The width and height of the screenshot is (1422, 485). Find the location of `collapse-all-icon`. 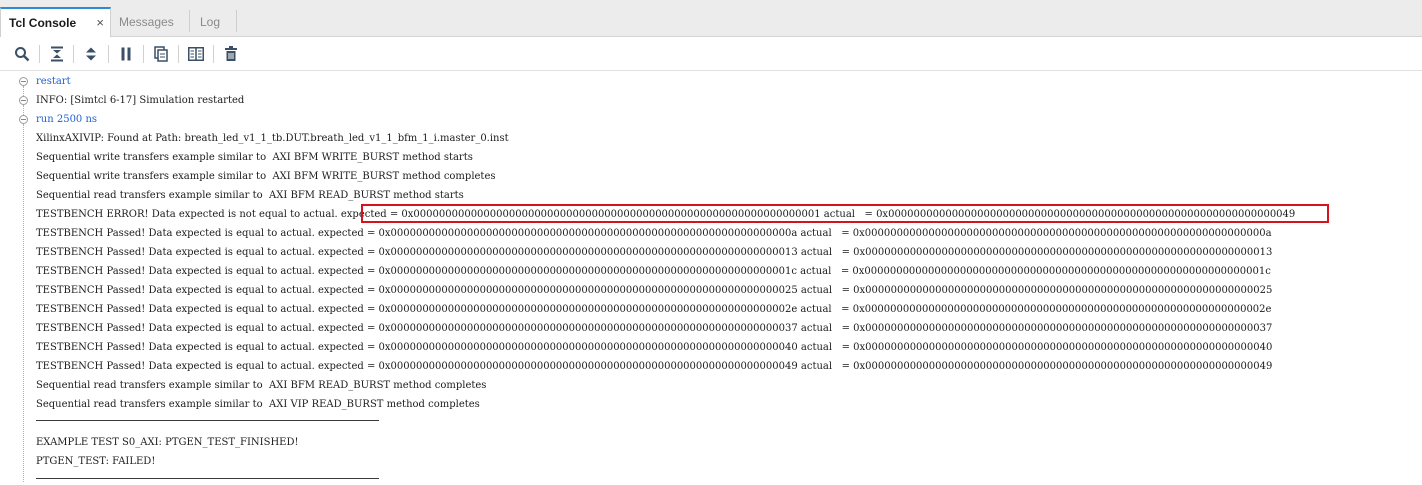

collapse-all-icon is located at coordinates (57, 54).